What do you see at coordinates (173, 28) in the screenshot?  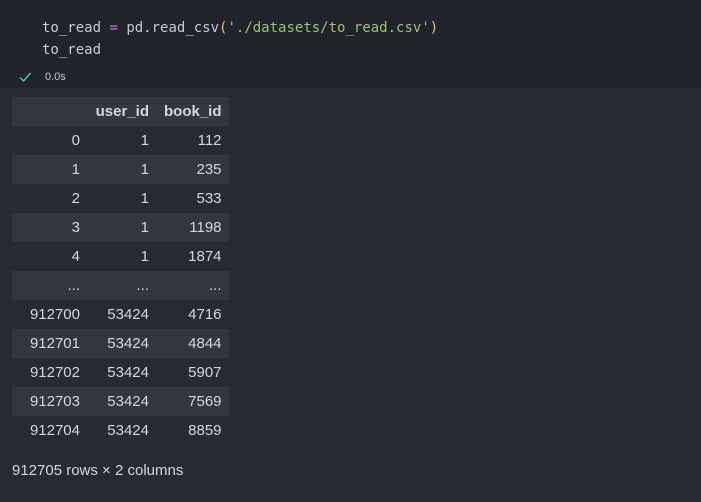 I see `code-function: pd.read_csv` at bounding box center [173, 28].